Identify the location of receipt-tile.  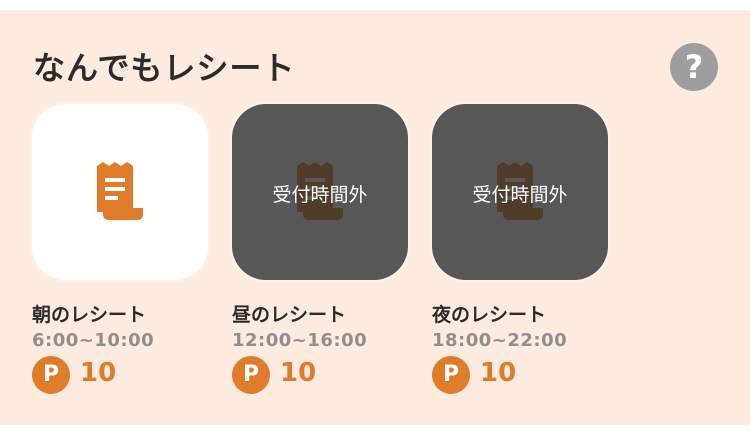
(120, 192).